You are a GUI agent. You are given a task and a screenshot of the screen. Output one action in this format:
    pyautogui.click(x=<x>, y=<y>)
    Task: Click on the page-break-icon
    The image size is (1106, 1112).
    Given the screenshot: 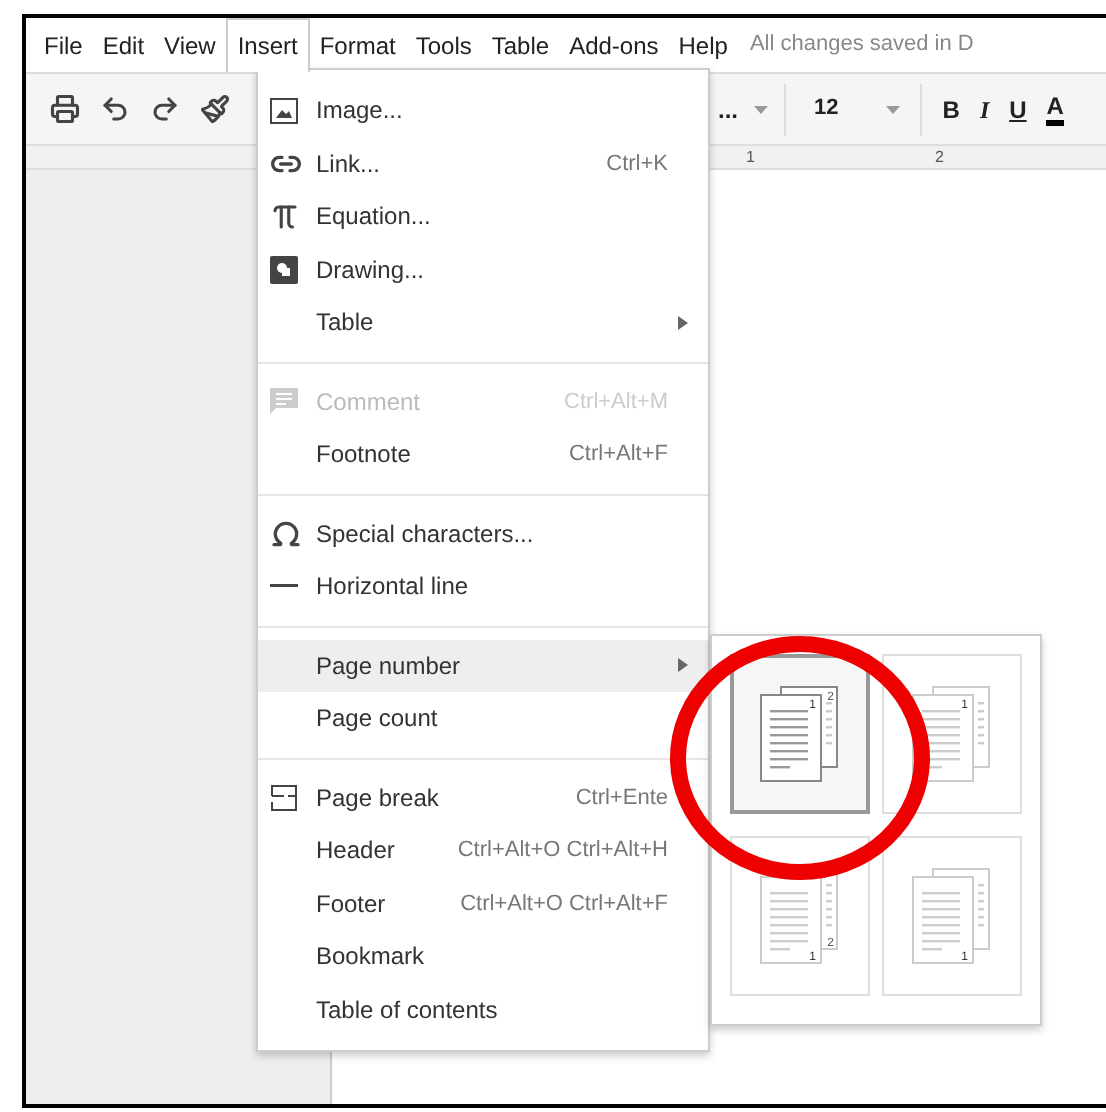 What is the action you would take?
    pyautogui.click(x=284, y=797)
    